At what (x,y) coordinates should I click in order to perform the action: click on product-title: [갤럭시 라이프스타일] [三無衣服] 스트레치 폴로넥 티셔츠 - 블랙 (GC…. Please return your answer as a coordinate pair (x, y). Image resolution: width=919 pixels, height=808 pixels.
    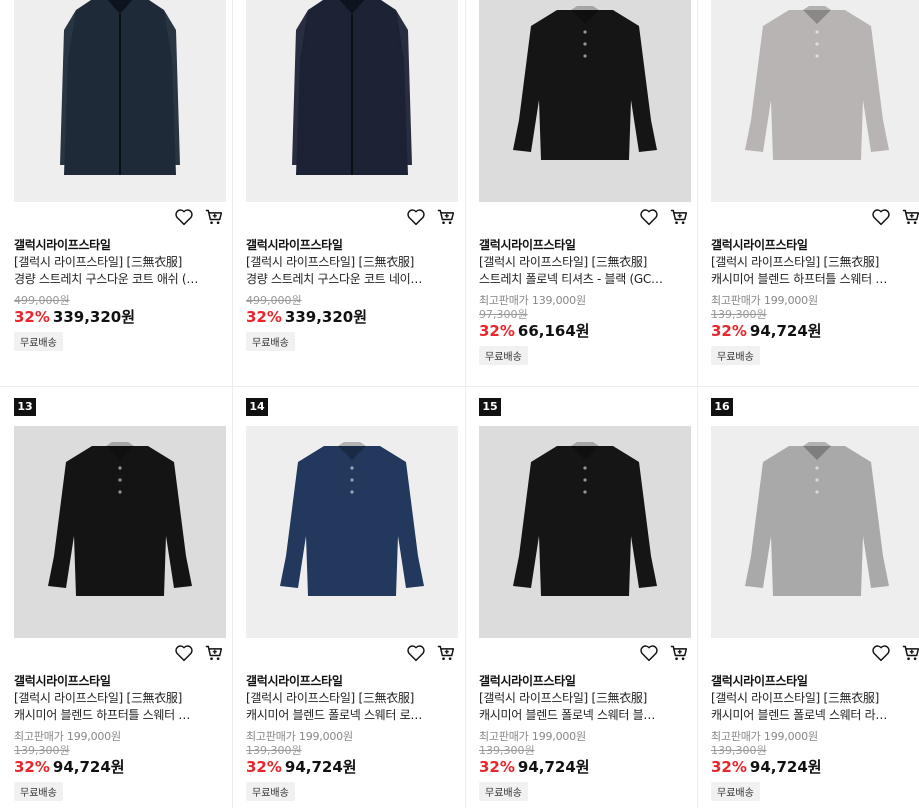
    Looking at the image, I should click on (581, 271).